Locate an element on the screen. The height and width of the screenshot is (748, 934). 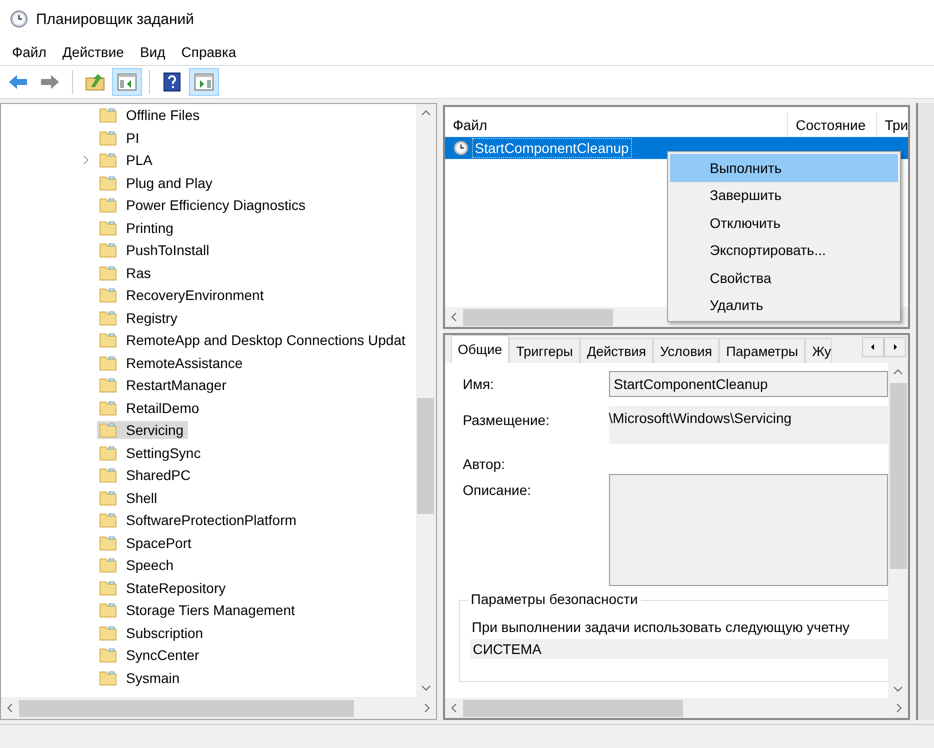
tree-item: Sysmain is located at coordinates (140, 677).